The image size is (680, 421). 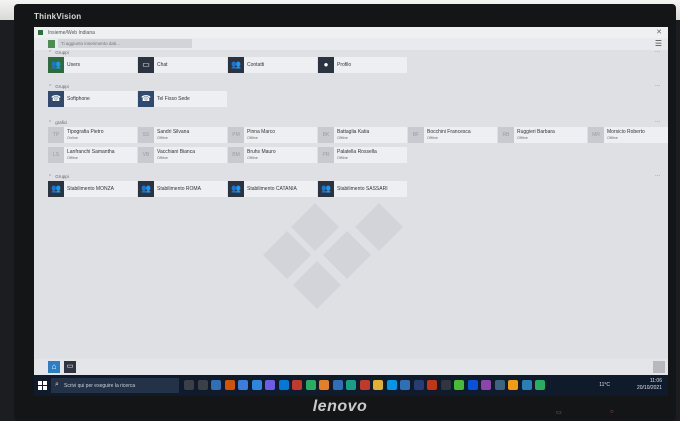 I want to click on tray-date: 20/10/2021, so click(x=649, y=388).